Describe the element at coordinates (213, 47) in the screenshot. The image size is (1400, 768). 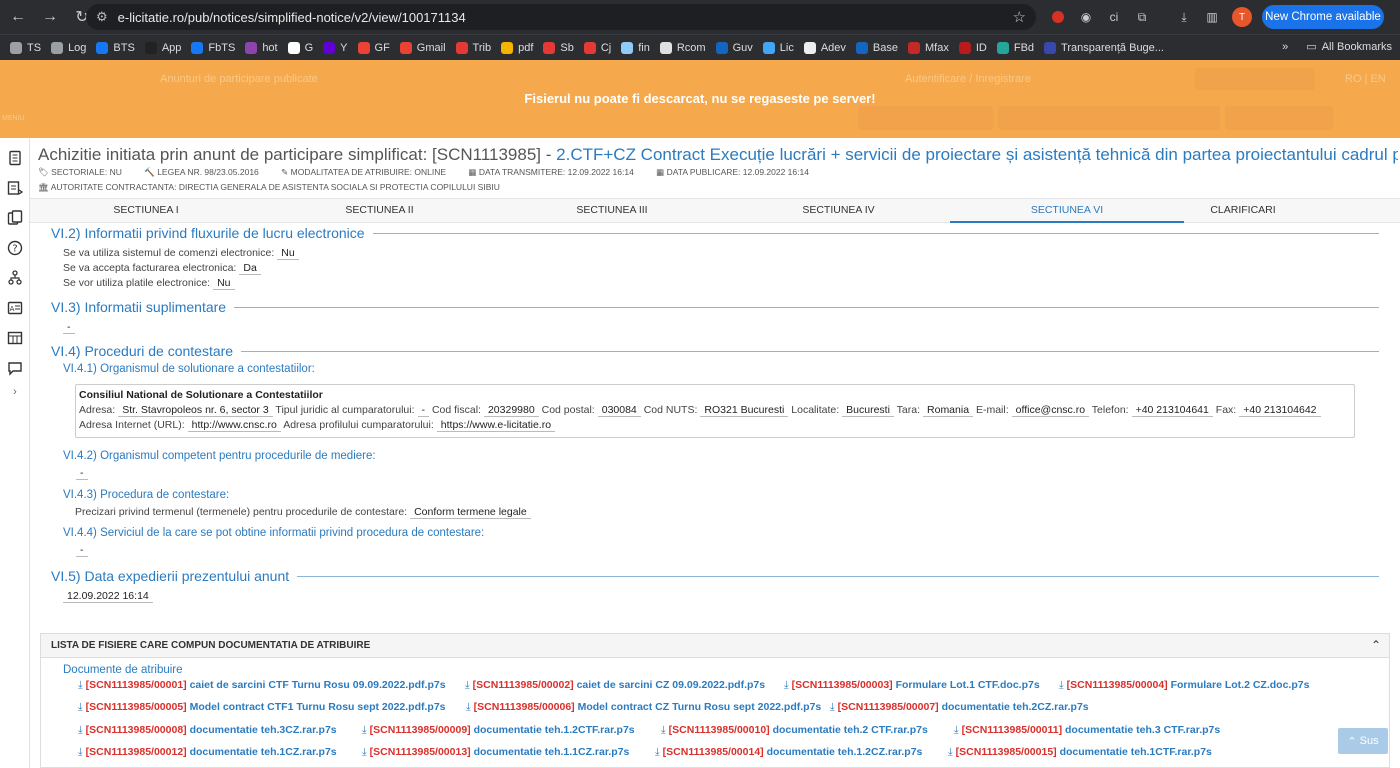
I see `bookmark-item: FbTS` at that location.